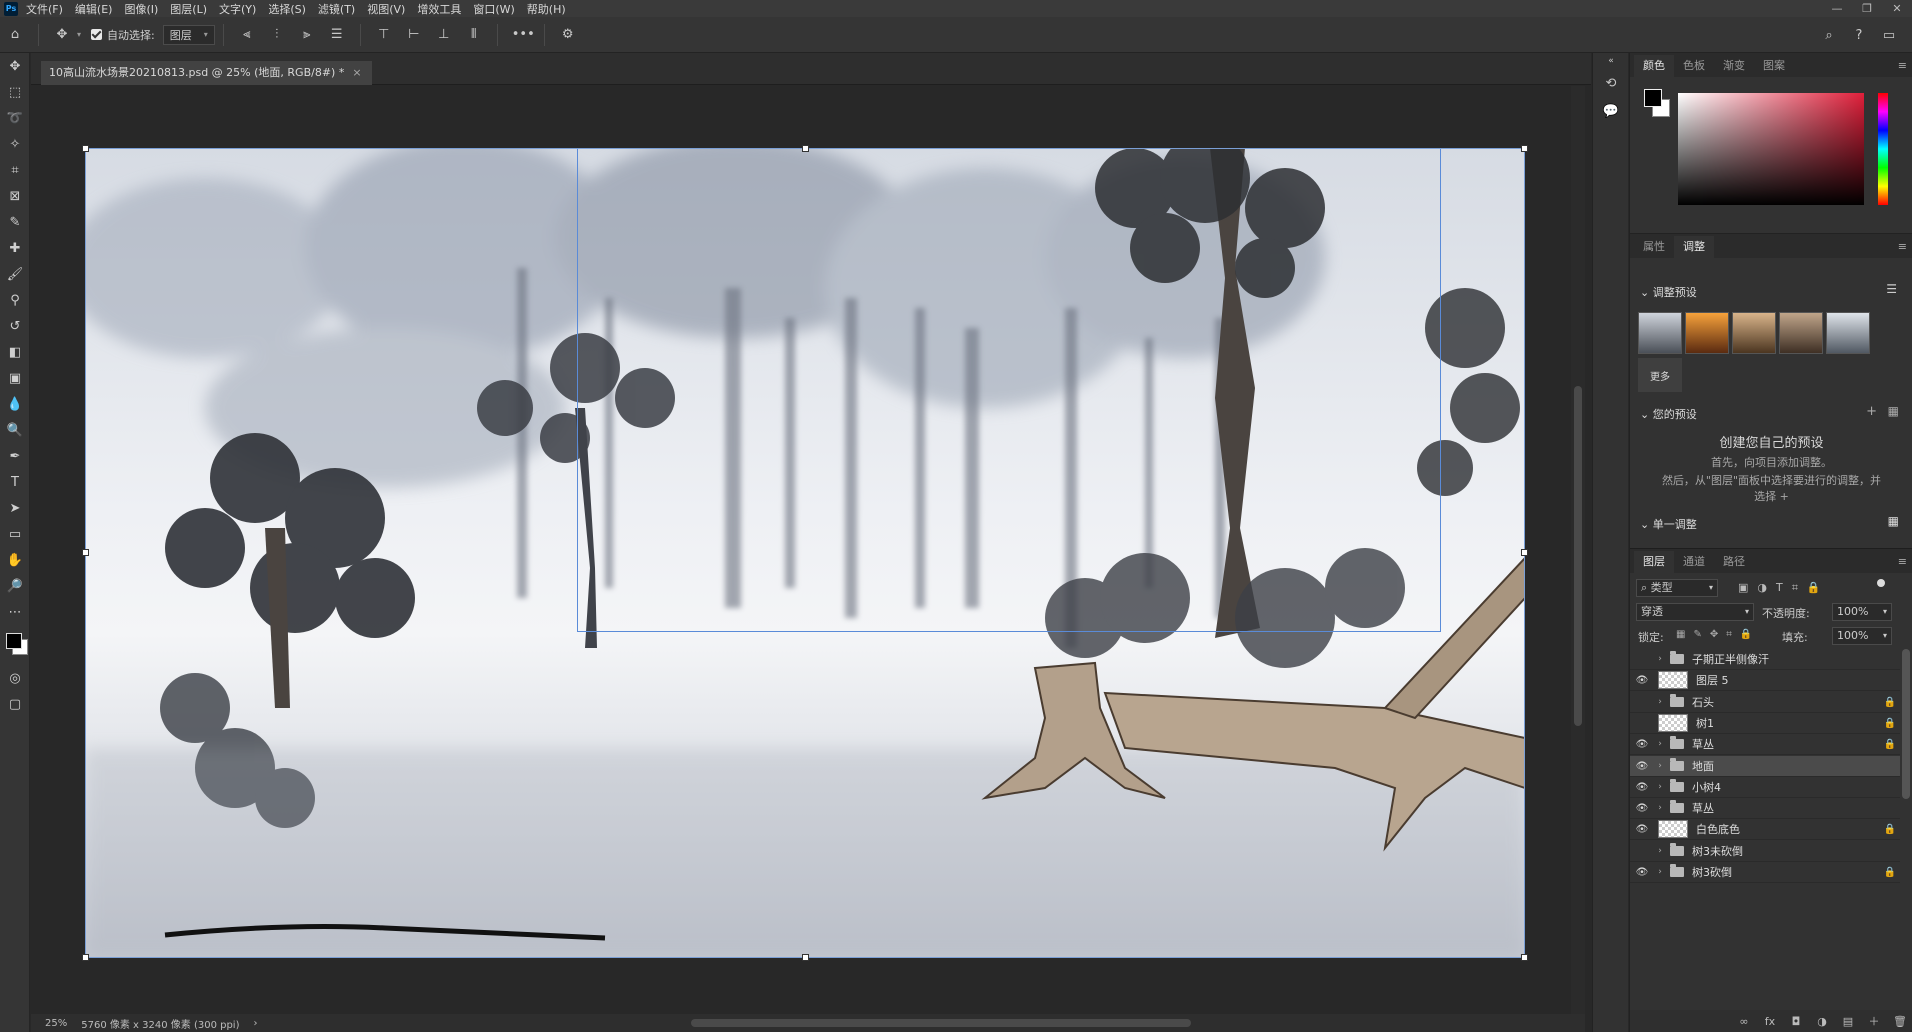  Describe the element at coordinates (1734, 562) in the screenshot. I see `tab-paths: 路径` at that location.